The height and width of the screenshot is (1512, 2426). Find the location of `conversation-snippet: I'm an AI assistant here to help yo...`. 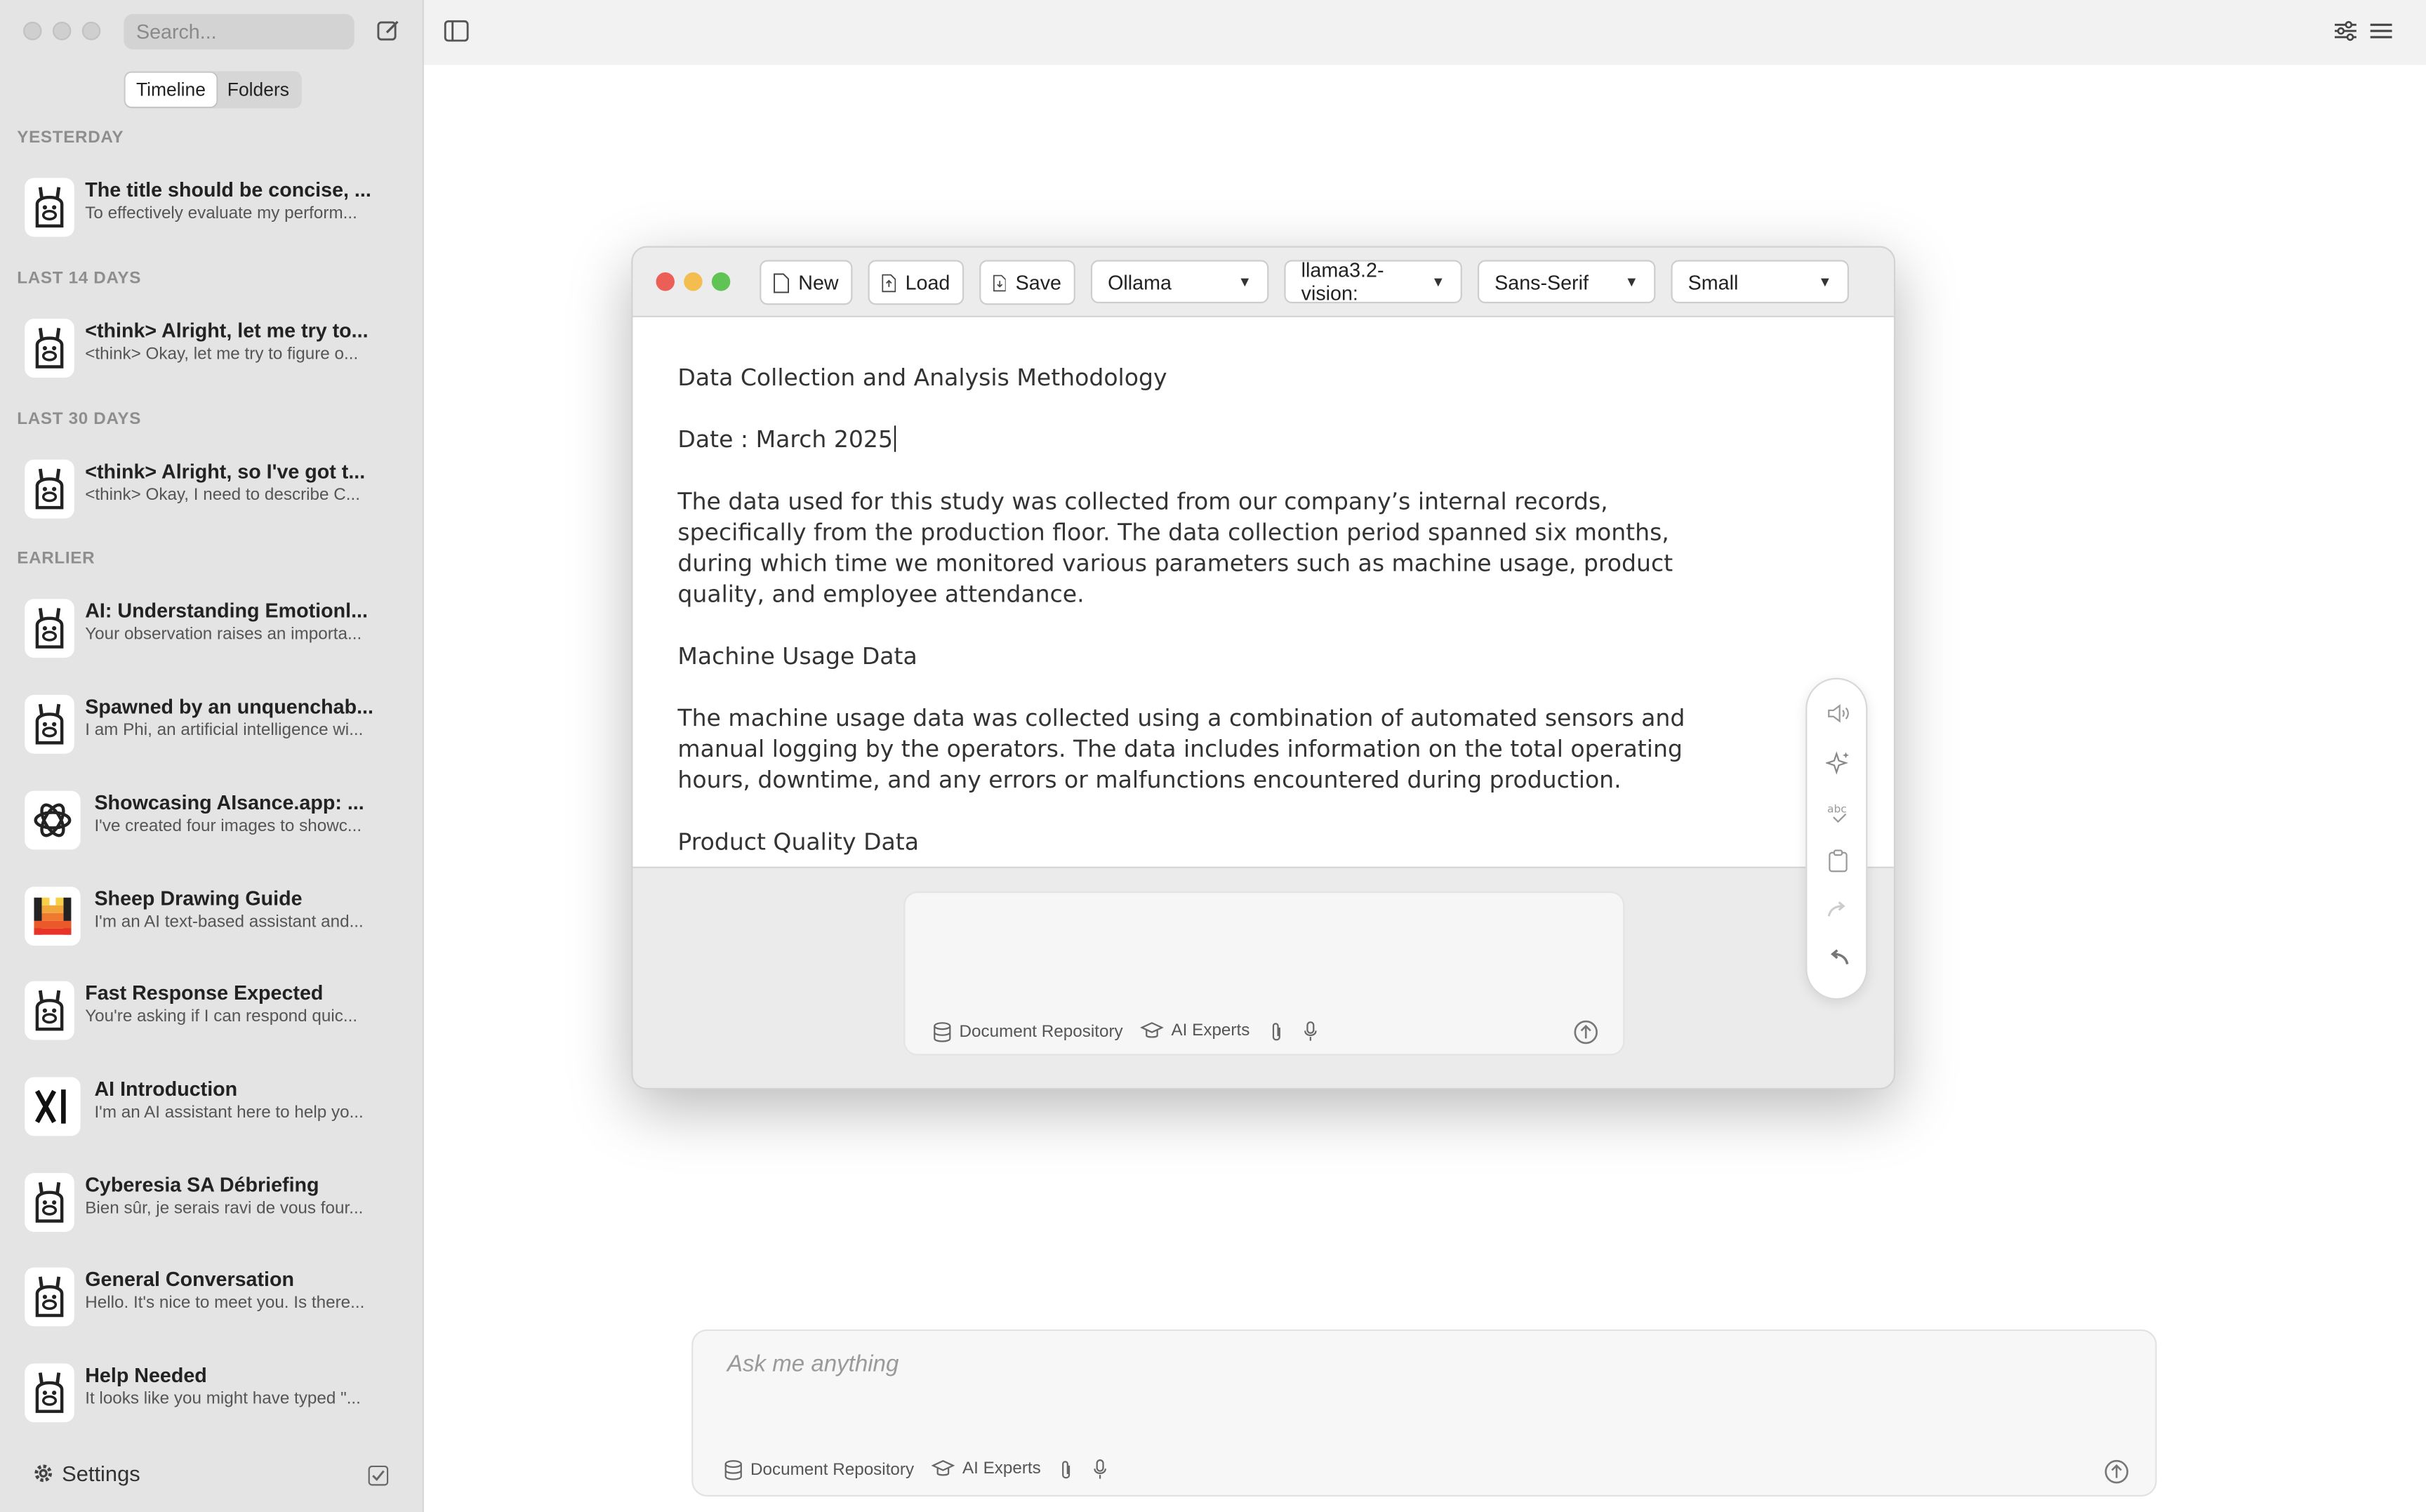

conversation-snippet: I'm an AI assistant here to help yo... is located at coordinates (229, 1112).